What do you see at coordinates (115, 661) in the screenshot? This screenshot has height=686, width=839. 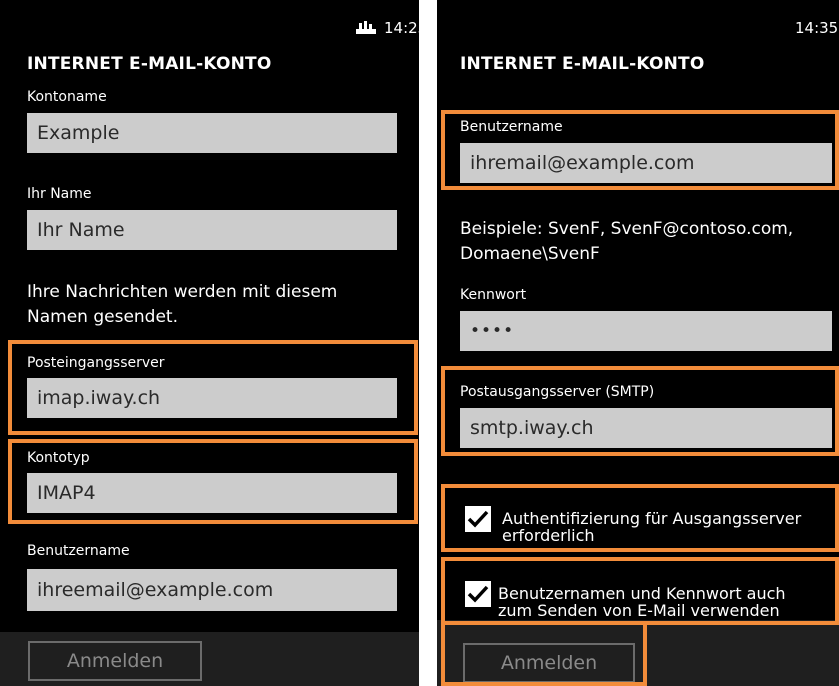 I see `signin-button: Anmelden` at bounding box center [115, 661].